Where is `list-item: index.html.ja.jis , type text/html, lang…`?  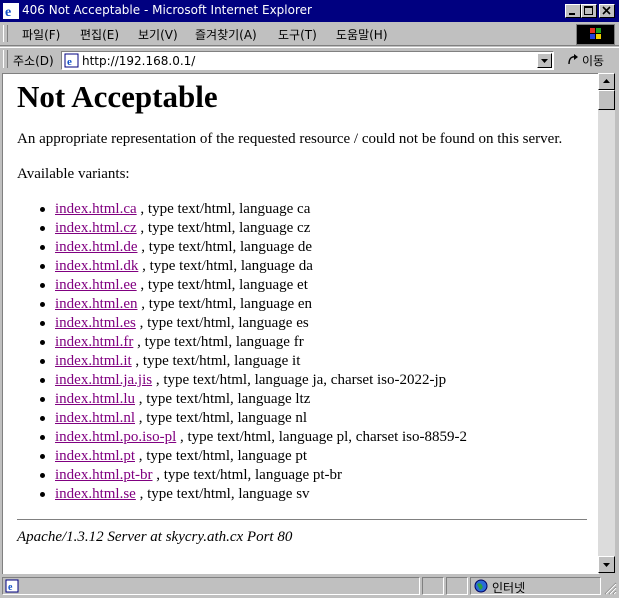
list-item: index.html.ja.jis , type text/html, lang… is located at coordinates (313, 380).